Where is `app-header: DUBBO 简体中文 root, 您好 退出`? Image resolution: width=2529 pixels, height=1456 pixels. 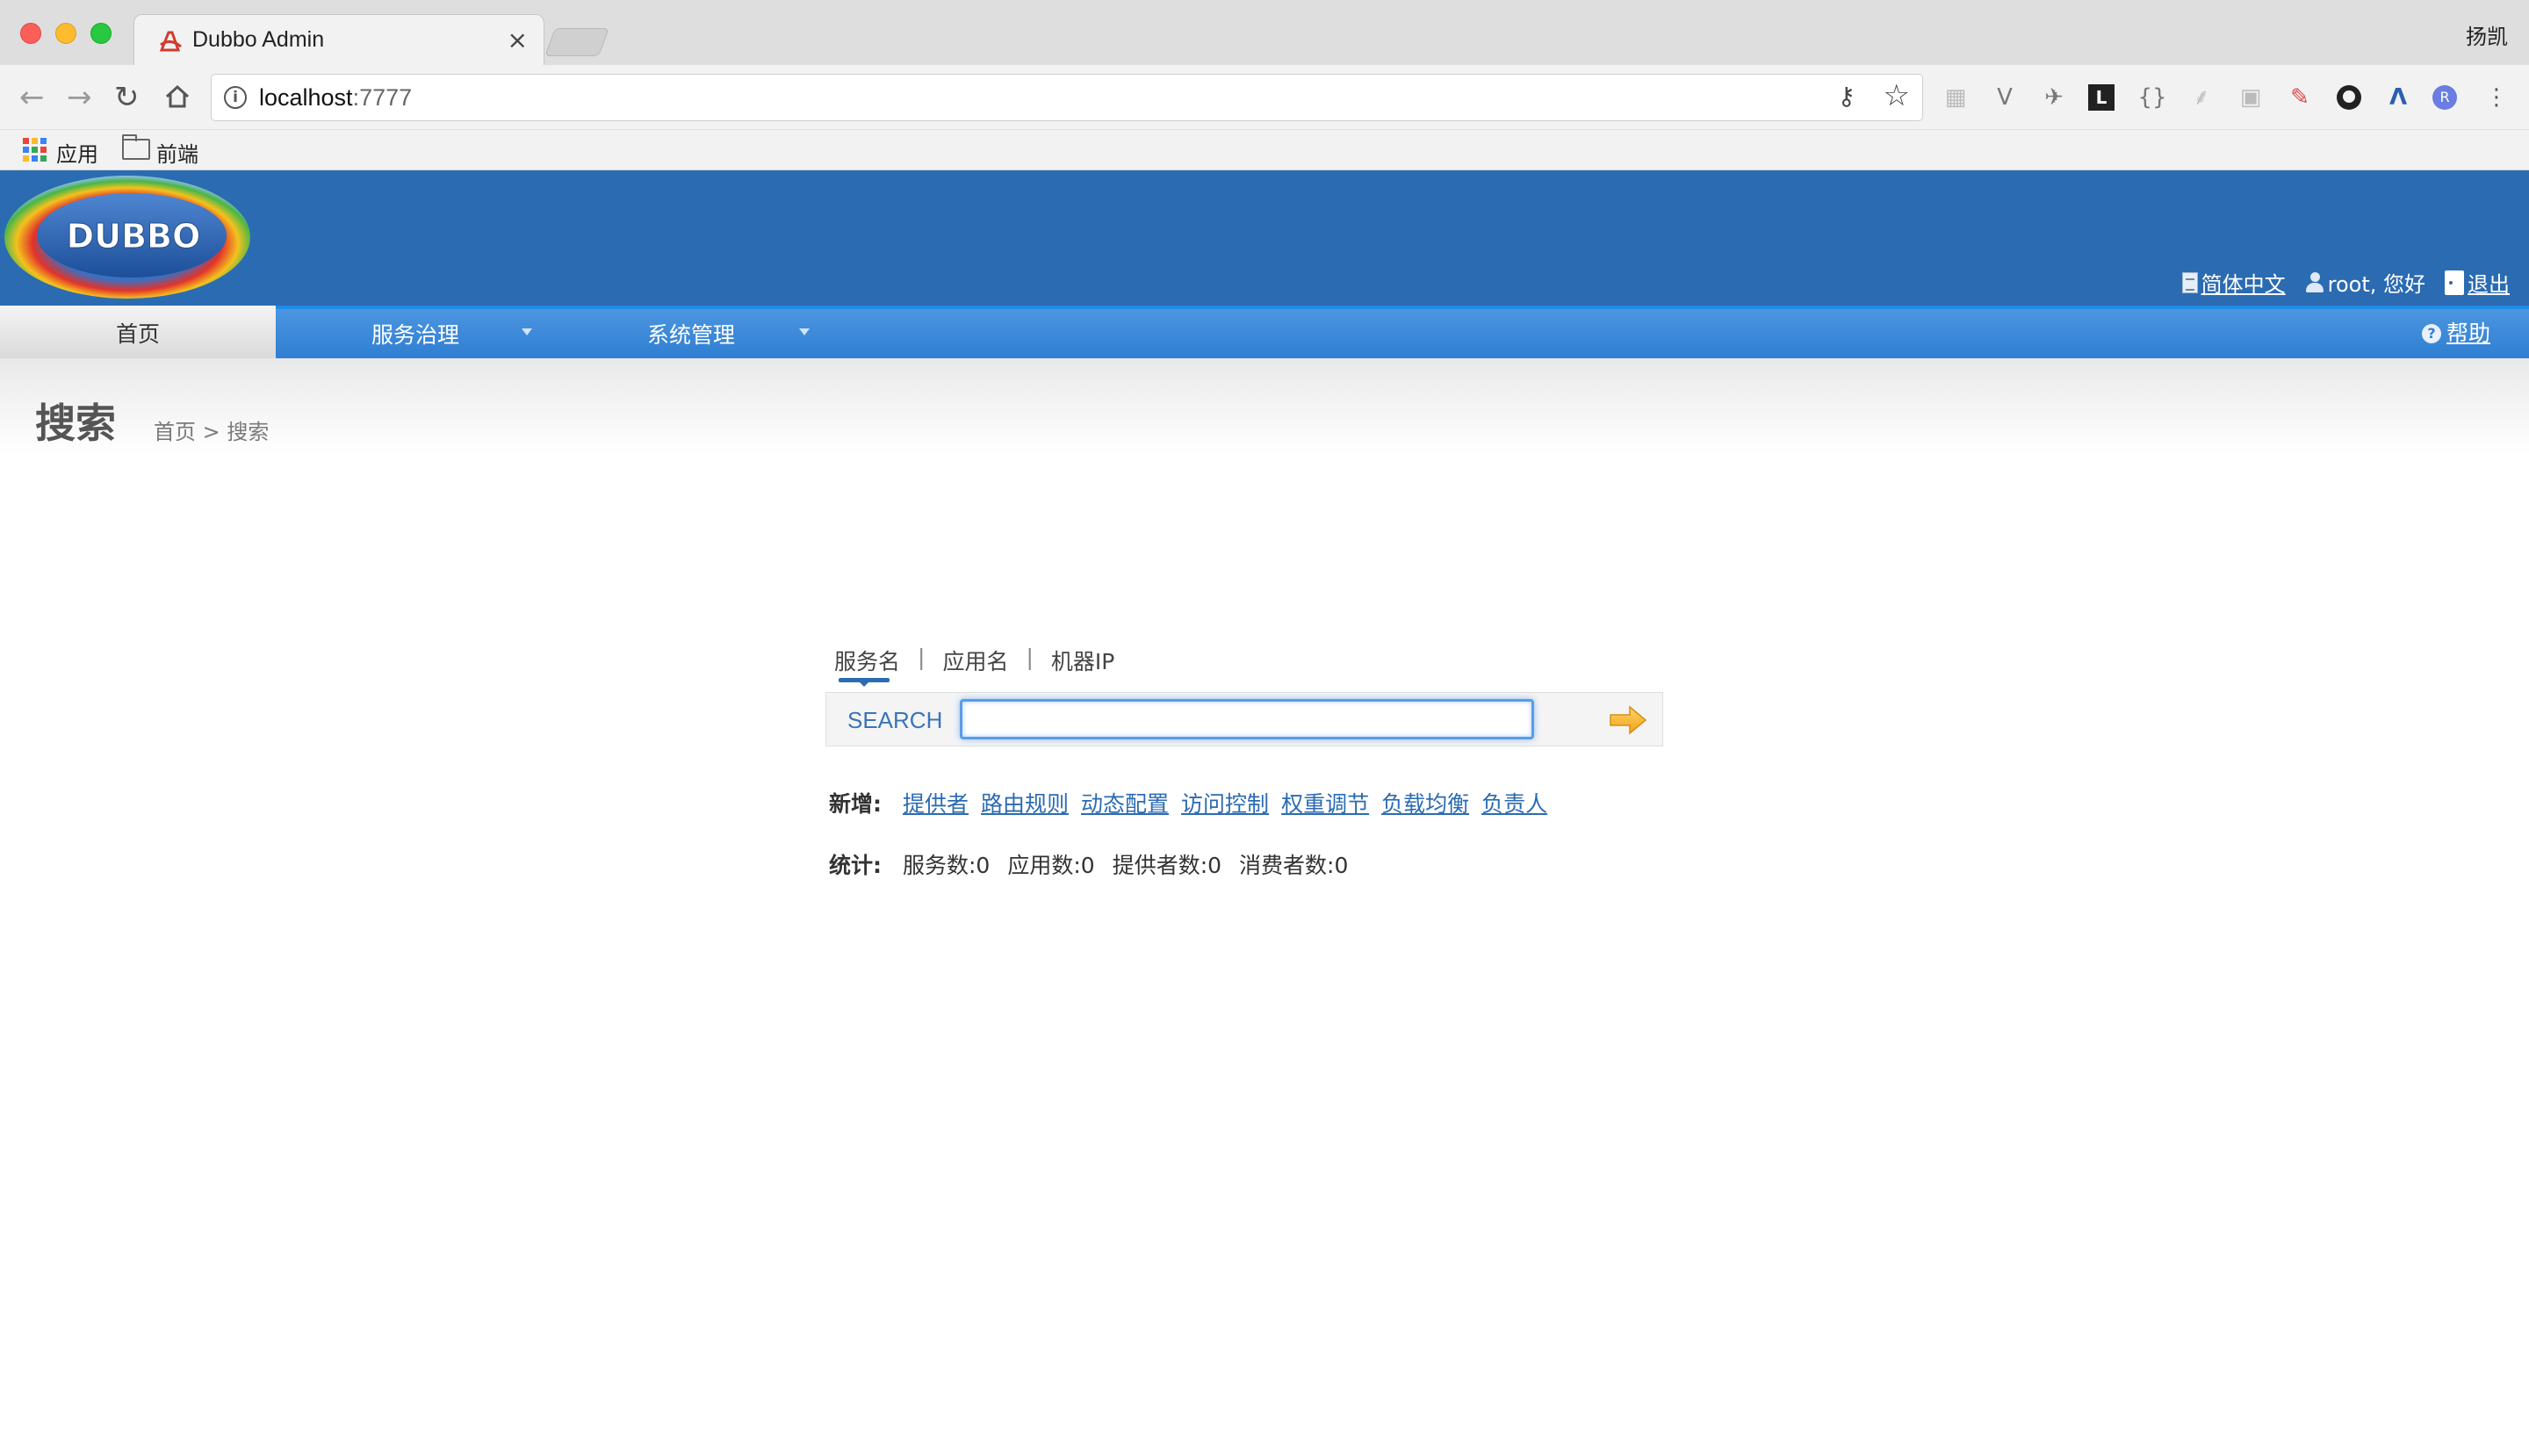 app-header: DUBBO 简体中文 root, 您好 退出 is located at coordinates (1265, 238).